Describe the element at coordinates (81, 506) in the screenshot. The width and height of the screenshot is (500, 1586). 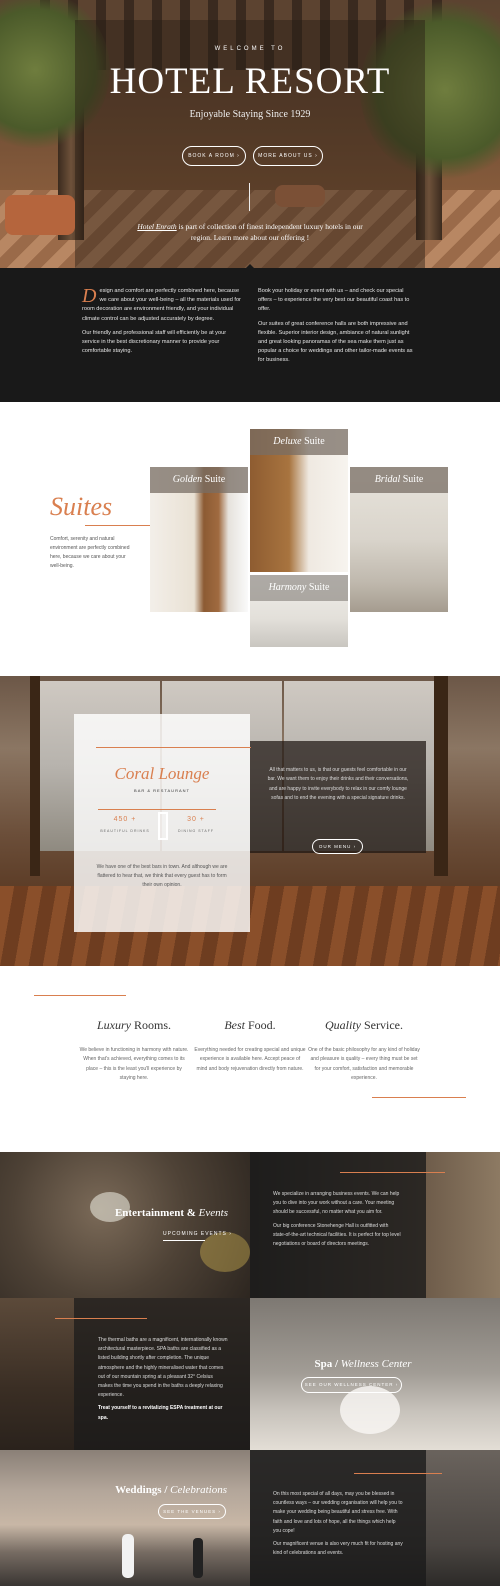
I see `suites-title: Suites` at that location.